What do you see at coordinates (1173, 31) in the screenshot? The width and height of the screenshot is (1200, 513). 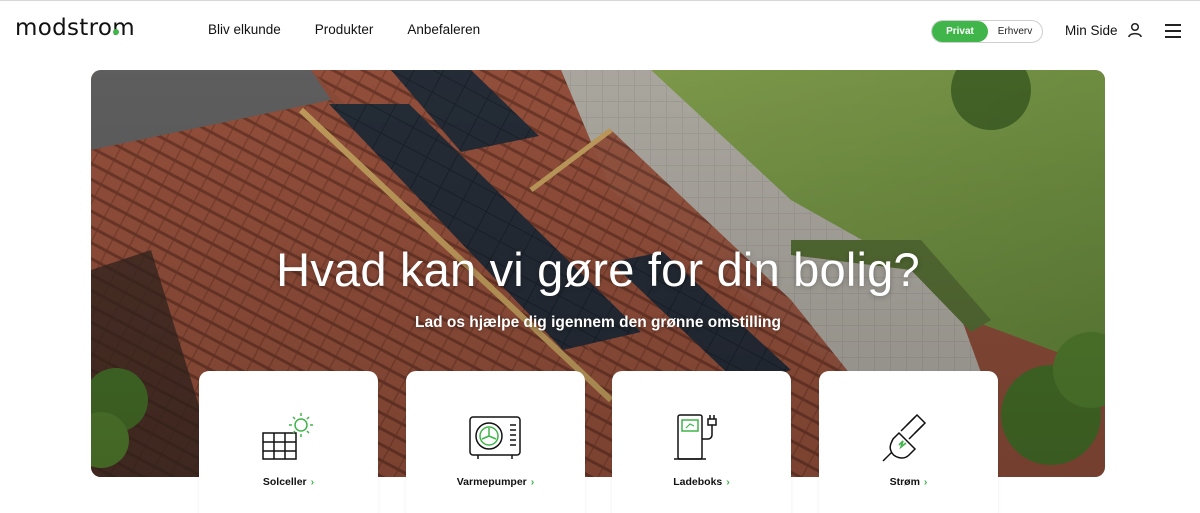 I see `hamburger-icon` at bounding box center [1173, 31].